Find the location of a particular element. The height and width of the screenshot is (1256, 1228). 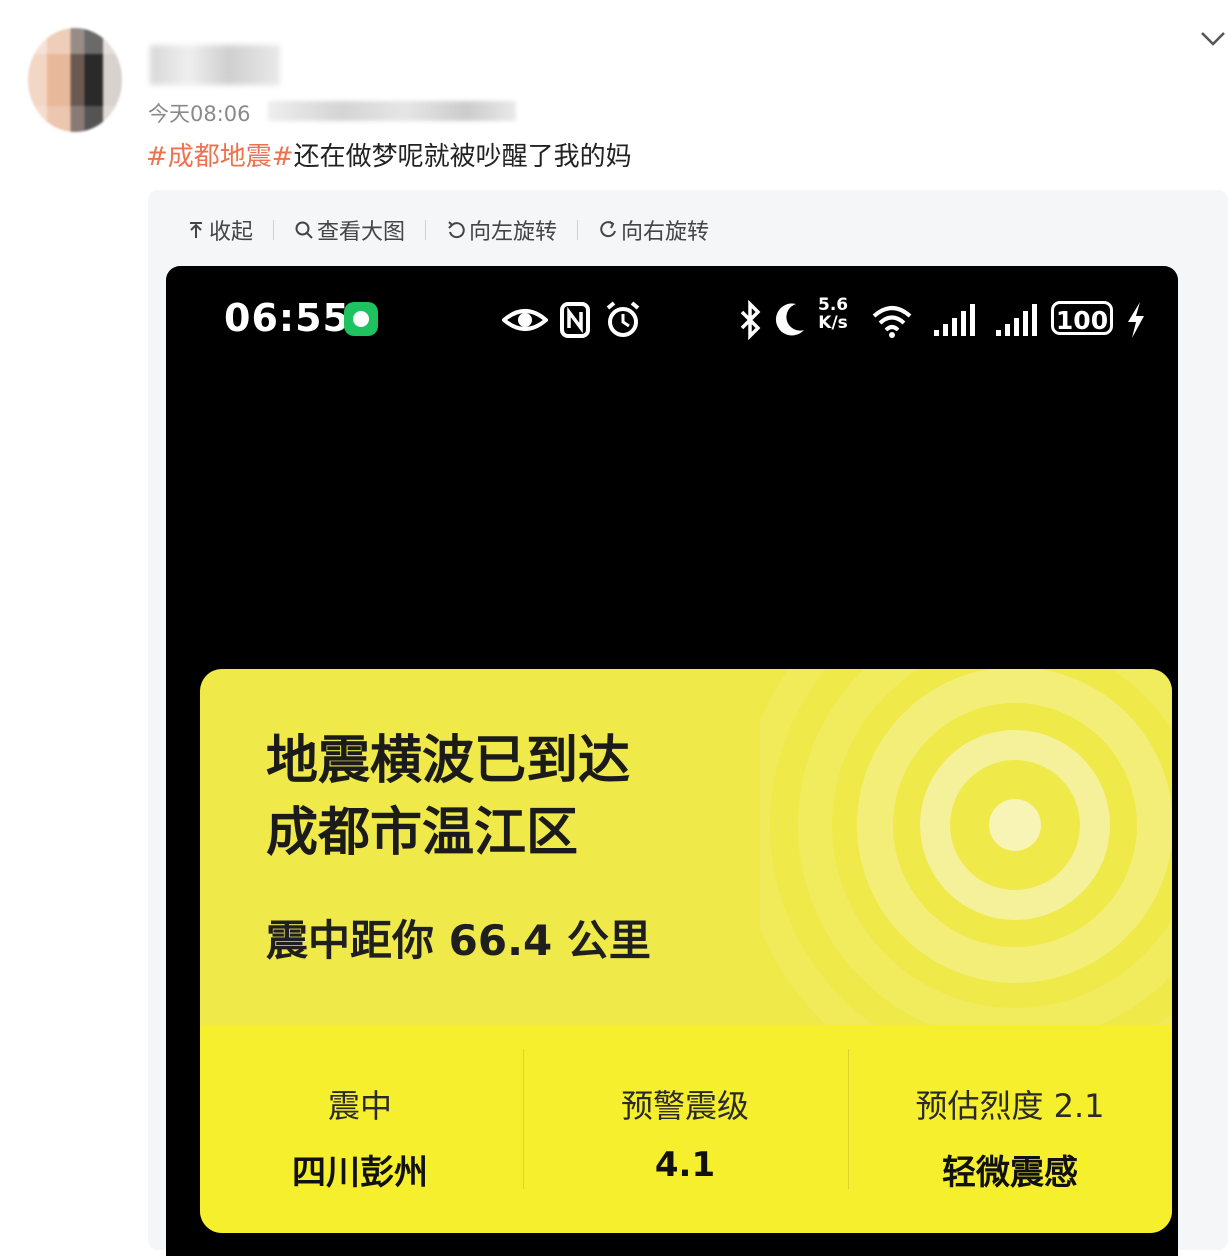

rotate-right-button: 向右旋转 is located at coordinates (653, 230).